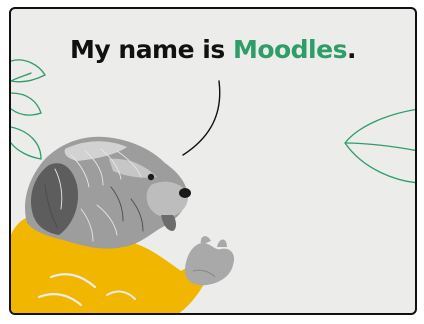 This screenshot has width=424, height=324. Describe the element at coordinates (290, 49) in the screenshot. I see `dog-name: Moodles` at that location.